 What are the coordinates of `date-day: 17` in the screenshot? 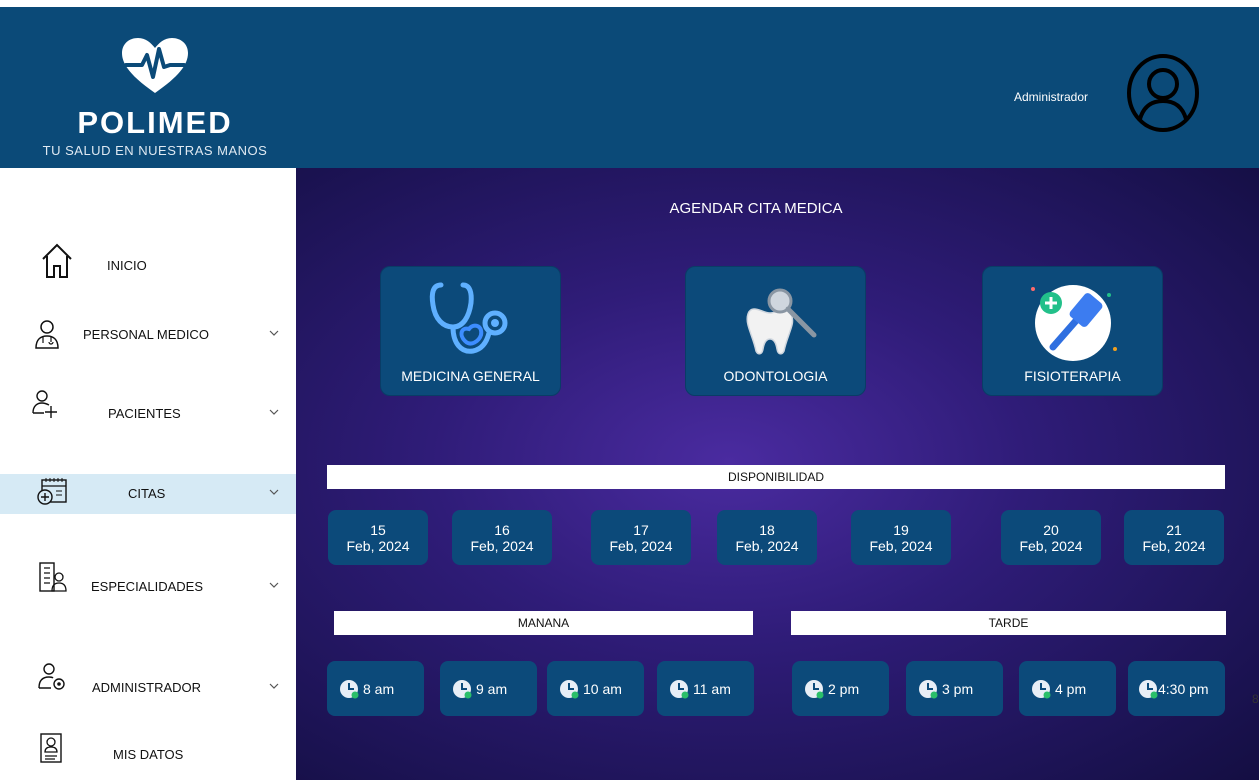 It's located at (641, 530).